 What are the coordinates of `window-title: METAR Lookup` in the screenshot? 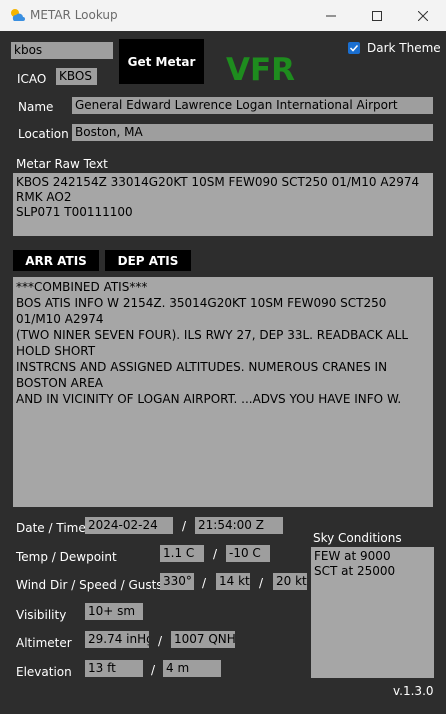 It's located at (74, 15).